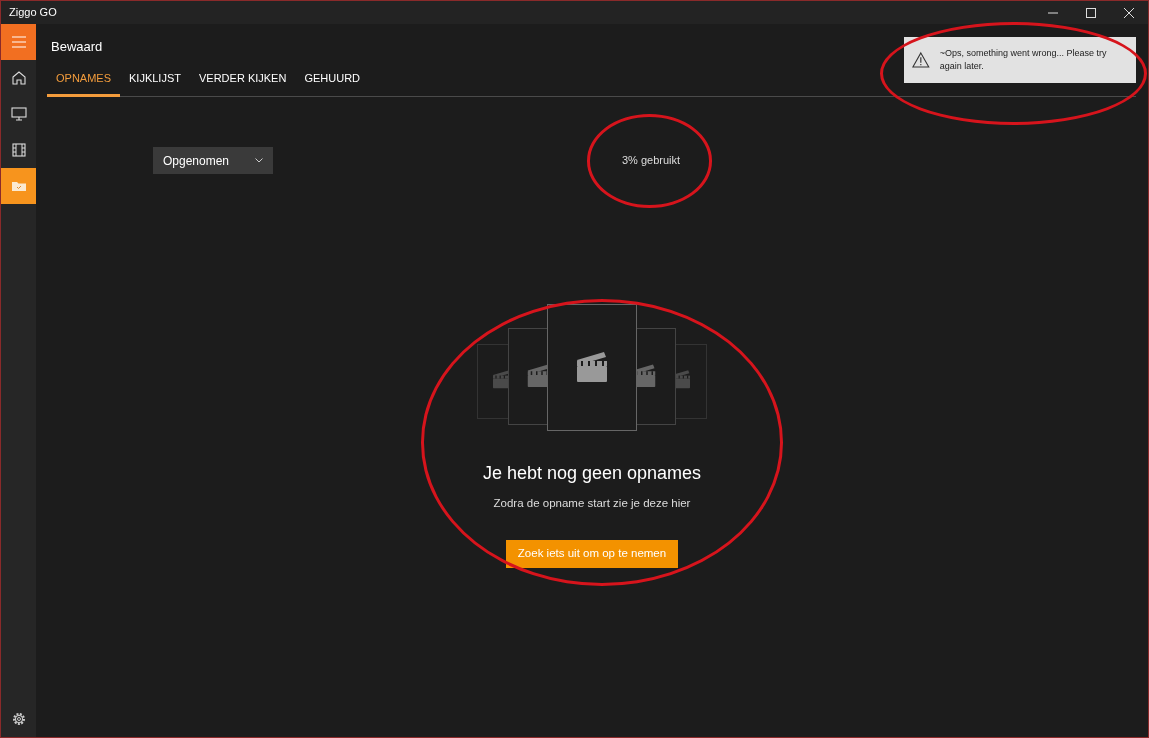 This screenshot has width=1149, height=738. I want to click on error-message: ~Ops, something went wrong... Please try again later., so click(1023, 60).